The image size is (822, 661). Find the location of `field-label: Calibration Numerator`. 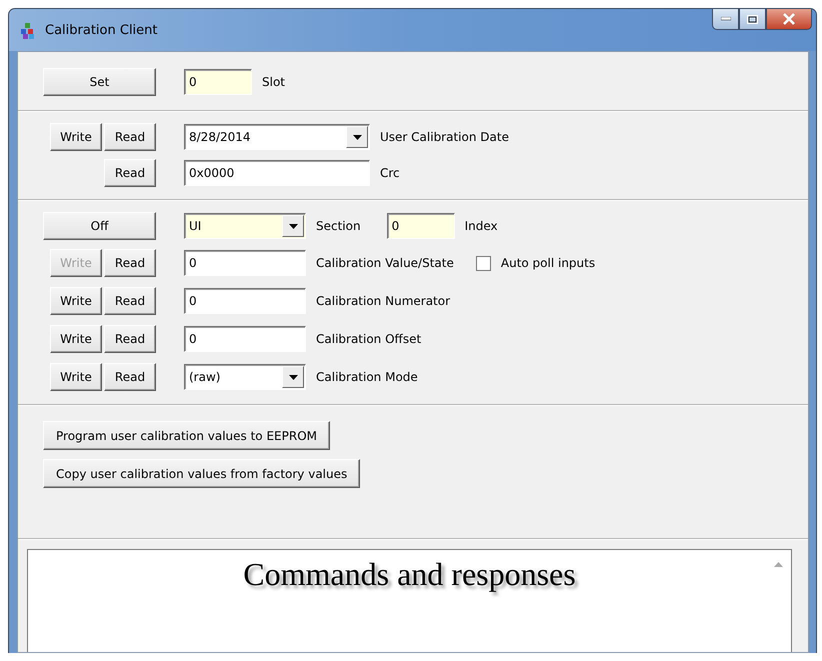

field-label: Calibration Numerator is located at coordinates (383, 301).